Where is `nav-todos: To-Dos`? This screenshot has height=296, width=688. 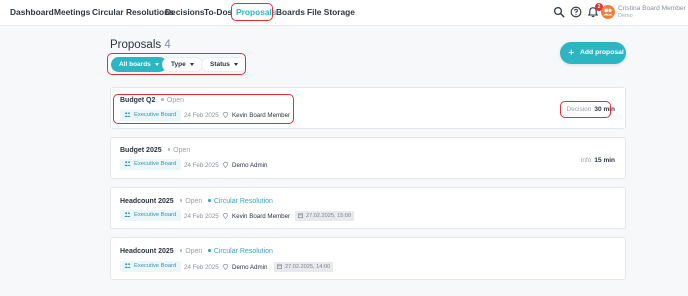
nav-todos: To-Dos is located at coordinates (218, 12).